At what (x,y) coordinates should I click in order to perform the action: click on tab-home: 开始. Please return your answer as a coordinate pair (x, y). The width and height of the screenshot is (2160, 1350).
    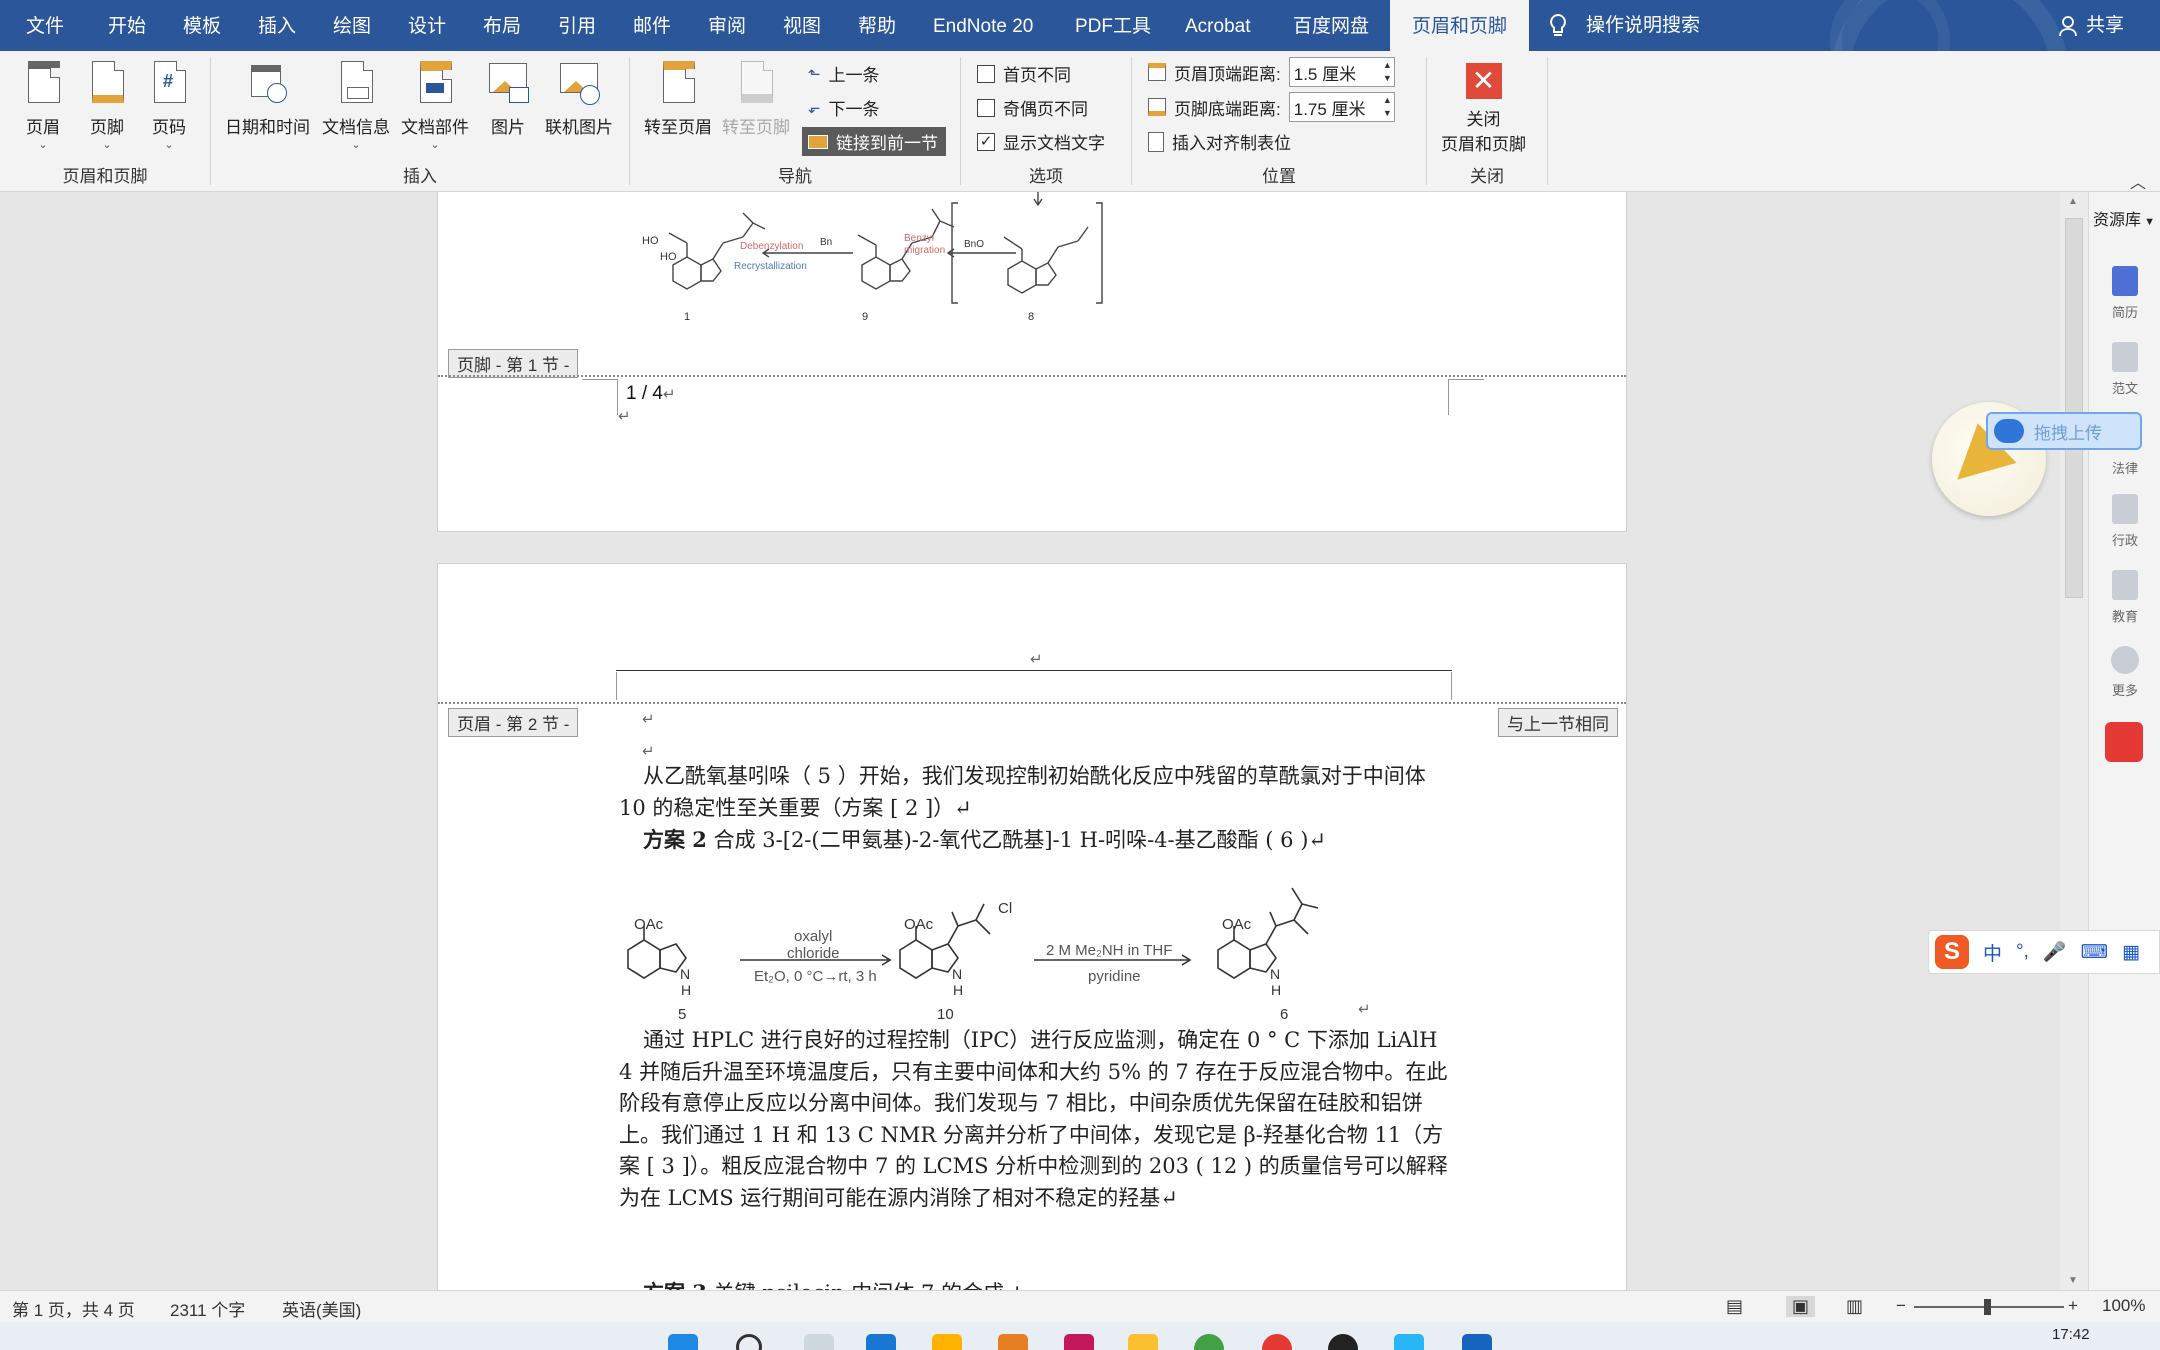
    Looking at the image, I should click on (127, 25).